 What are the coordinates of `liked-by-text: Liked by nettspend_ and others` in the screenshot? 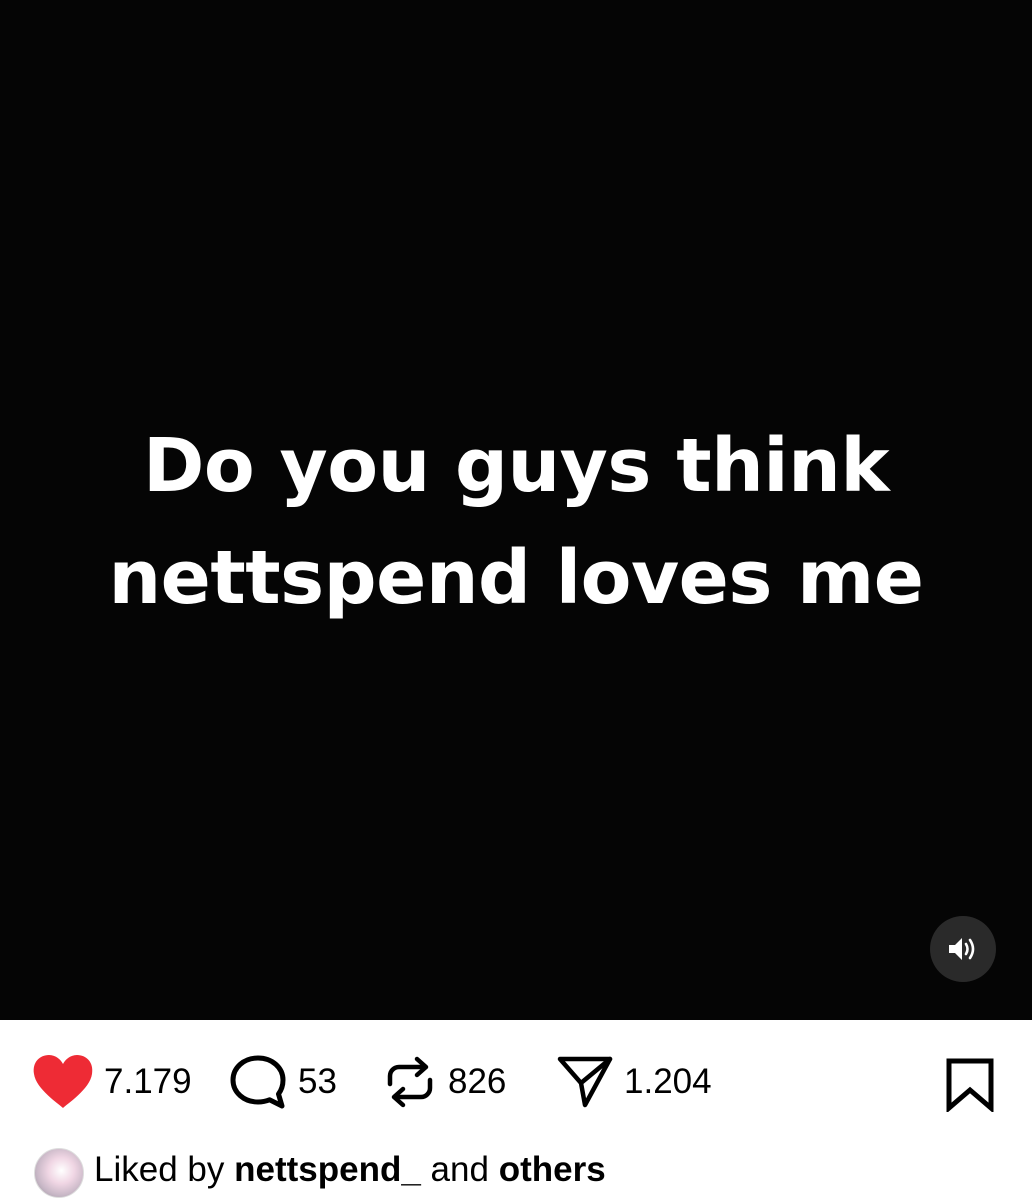 It's located at (350, 1170).